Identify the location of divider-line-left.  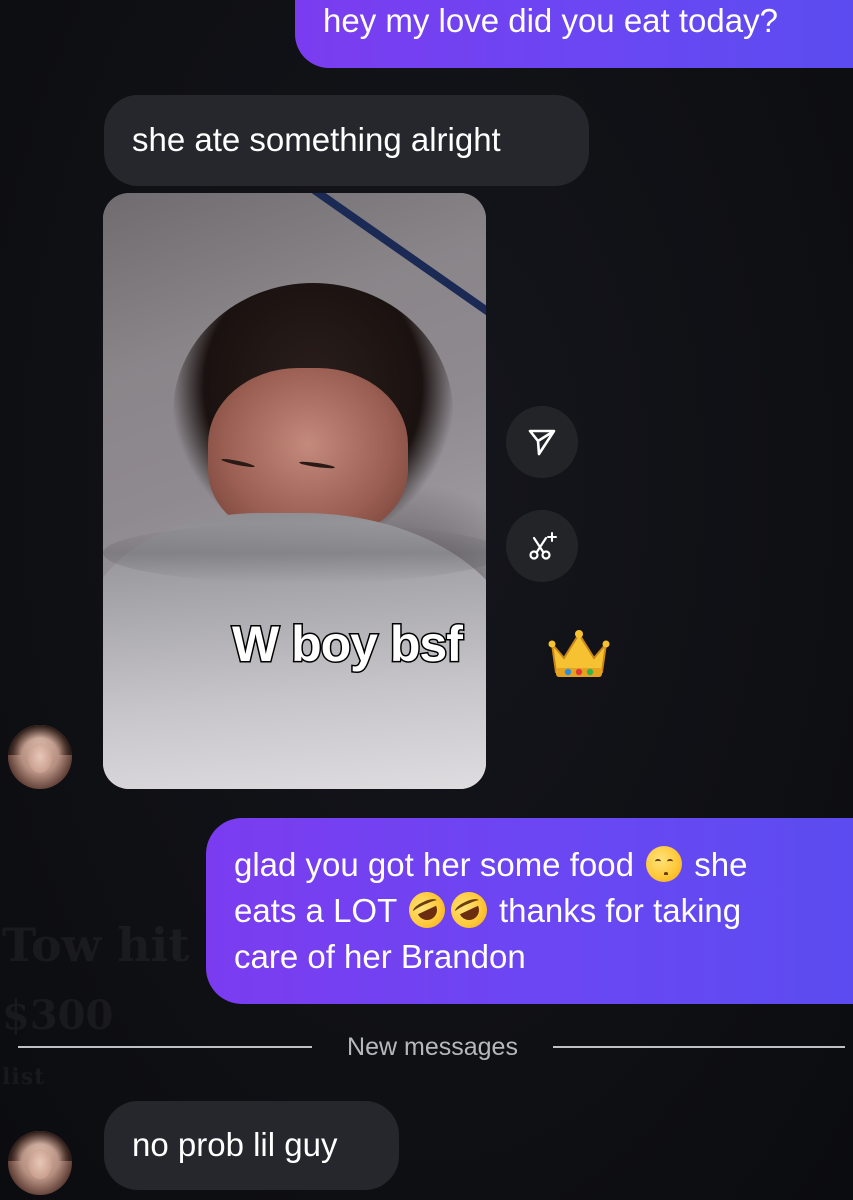
(165, 1047).